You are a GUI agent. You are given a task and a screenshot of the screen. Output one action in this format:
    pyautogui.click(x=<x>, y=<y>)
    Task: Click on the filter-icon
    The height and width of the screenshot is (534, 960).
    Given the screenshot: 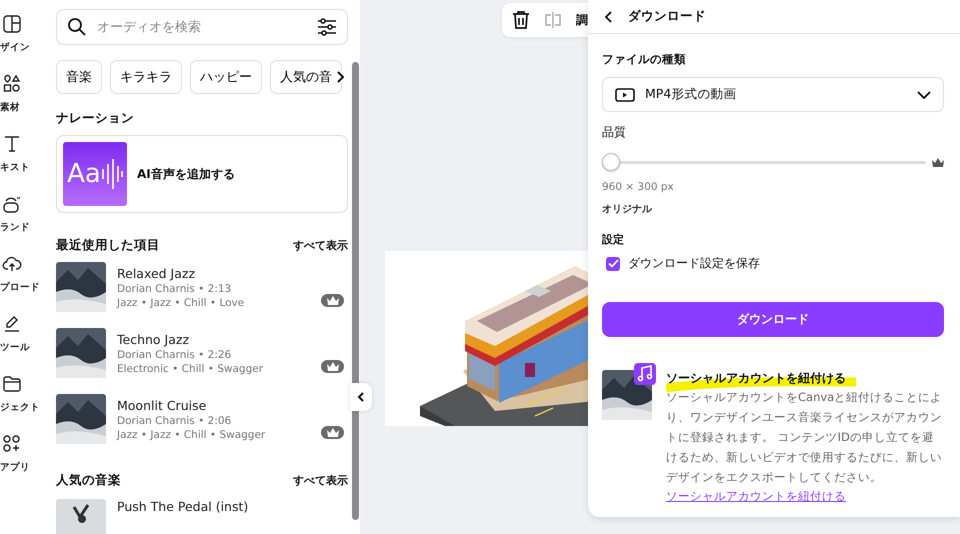 What is the action you would take?
    pyautogui.click(x=327, y=27)
    